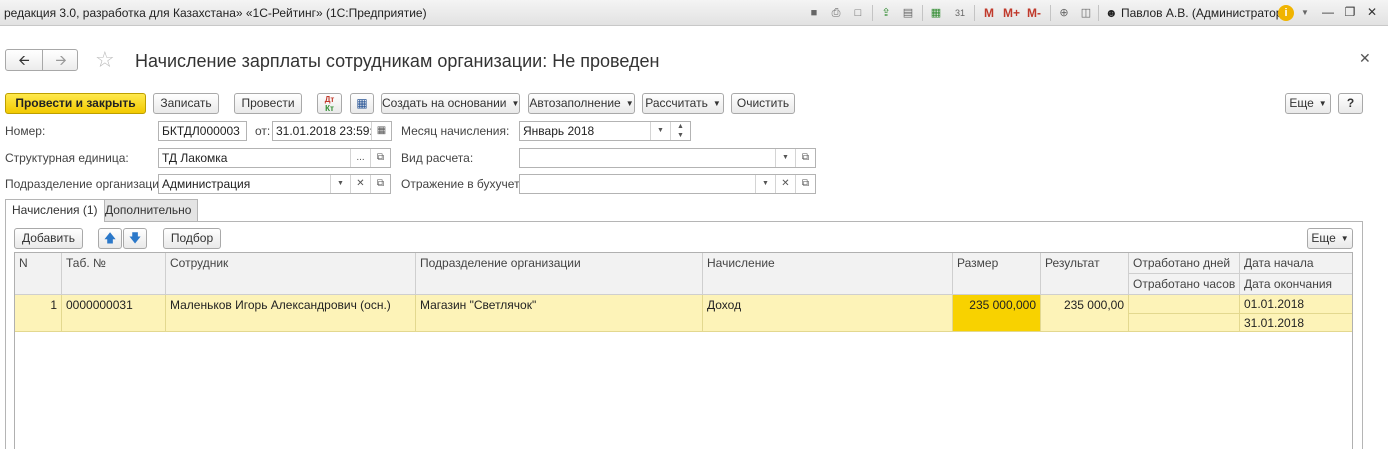 This screenshot has height=449, width=1388. Describe the element at coordinates (1011, 13) in the screenshot. I see `memory-add-button: M+` at that location.